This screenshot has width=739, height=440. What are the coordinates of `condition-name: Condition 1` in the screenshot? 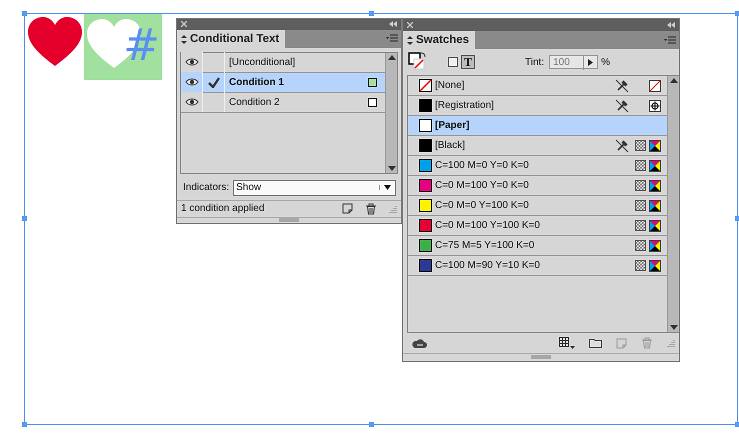 It's located at (256, 83).